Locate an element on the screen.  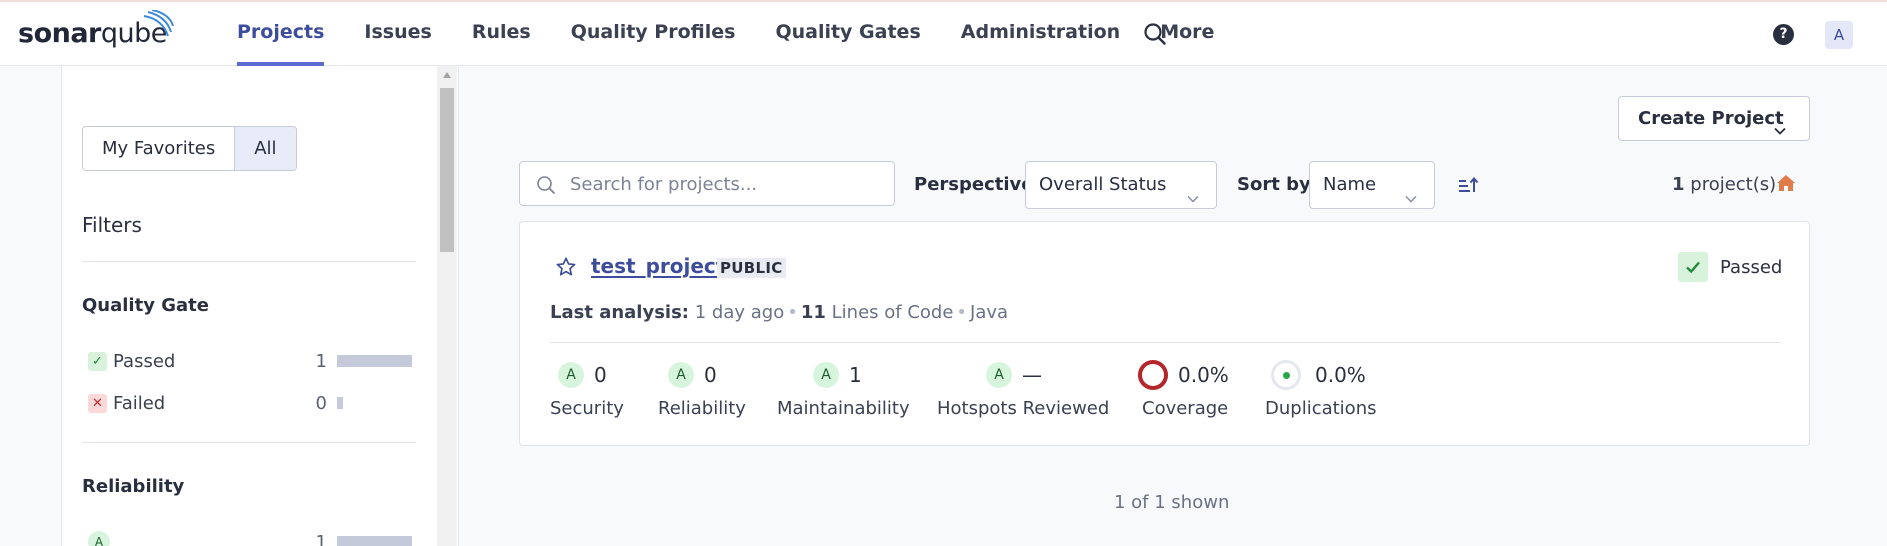
sort-select: Name is located at coordinates (1372, 185).